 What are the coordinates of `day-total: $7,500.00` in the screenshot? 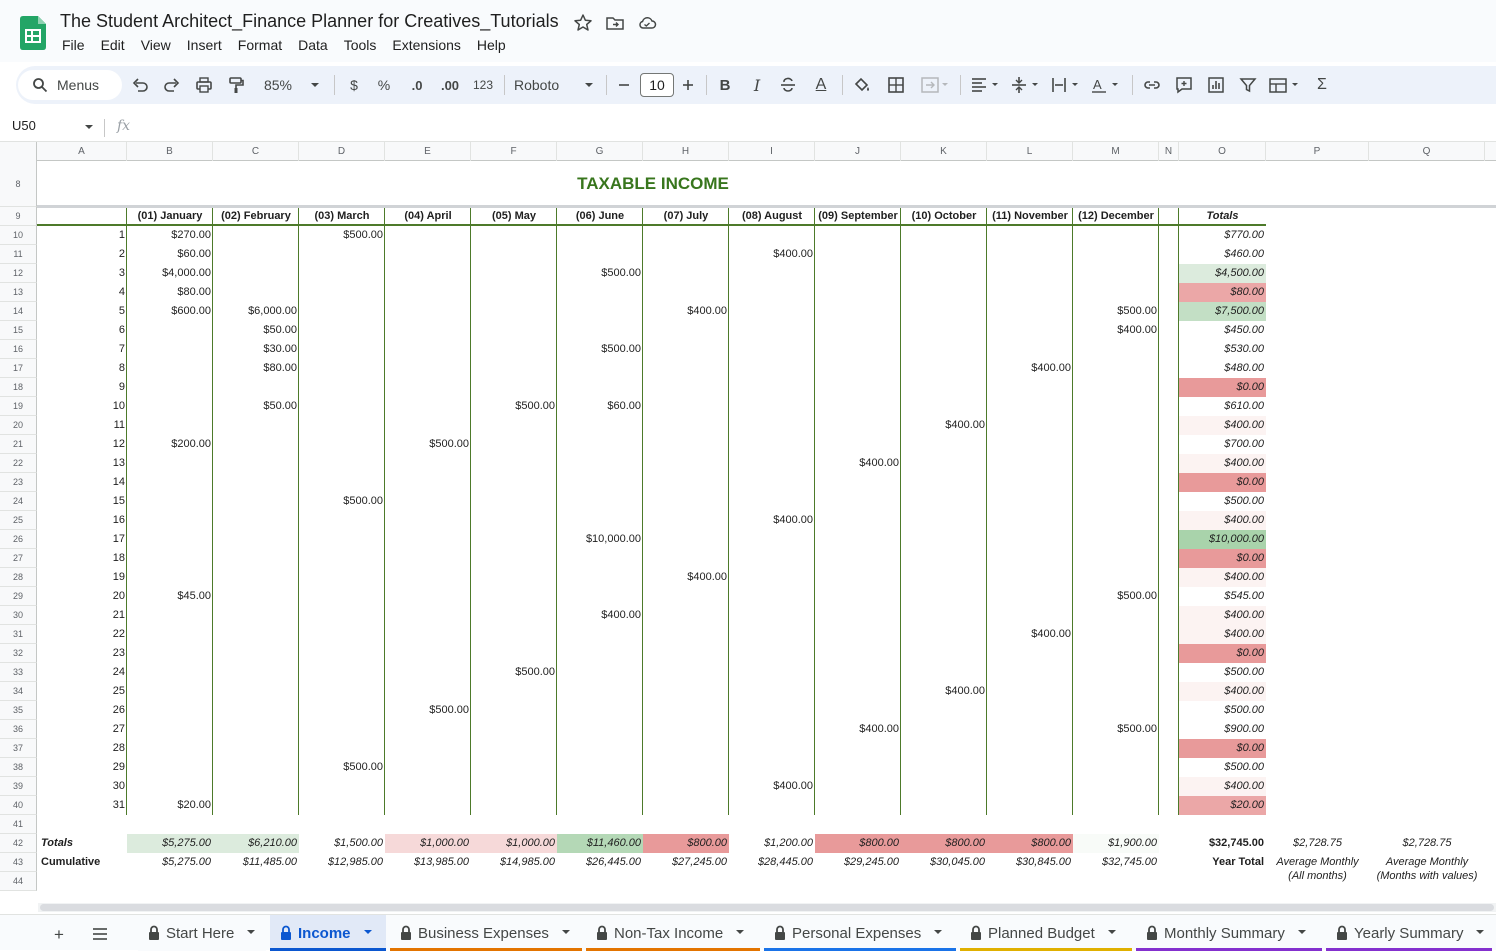 It's located at (1222, 311).